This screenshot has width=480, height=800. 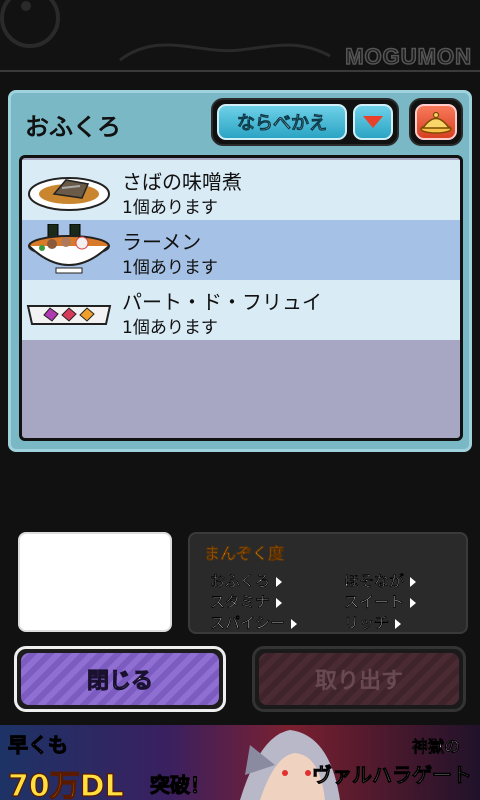 I want to click on dish-button, so click(x=436, y=122).